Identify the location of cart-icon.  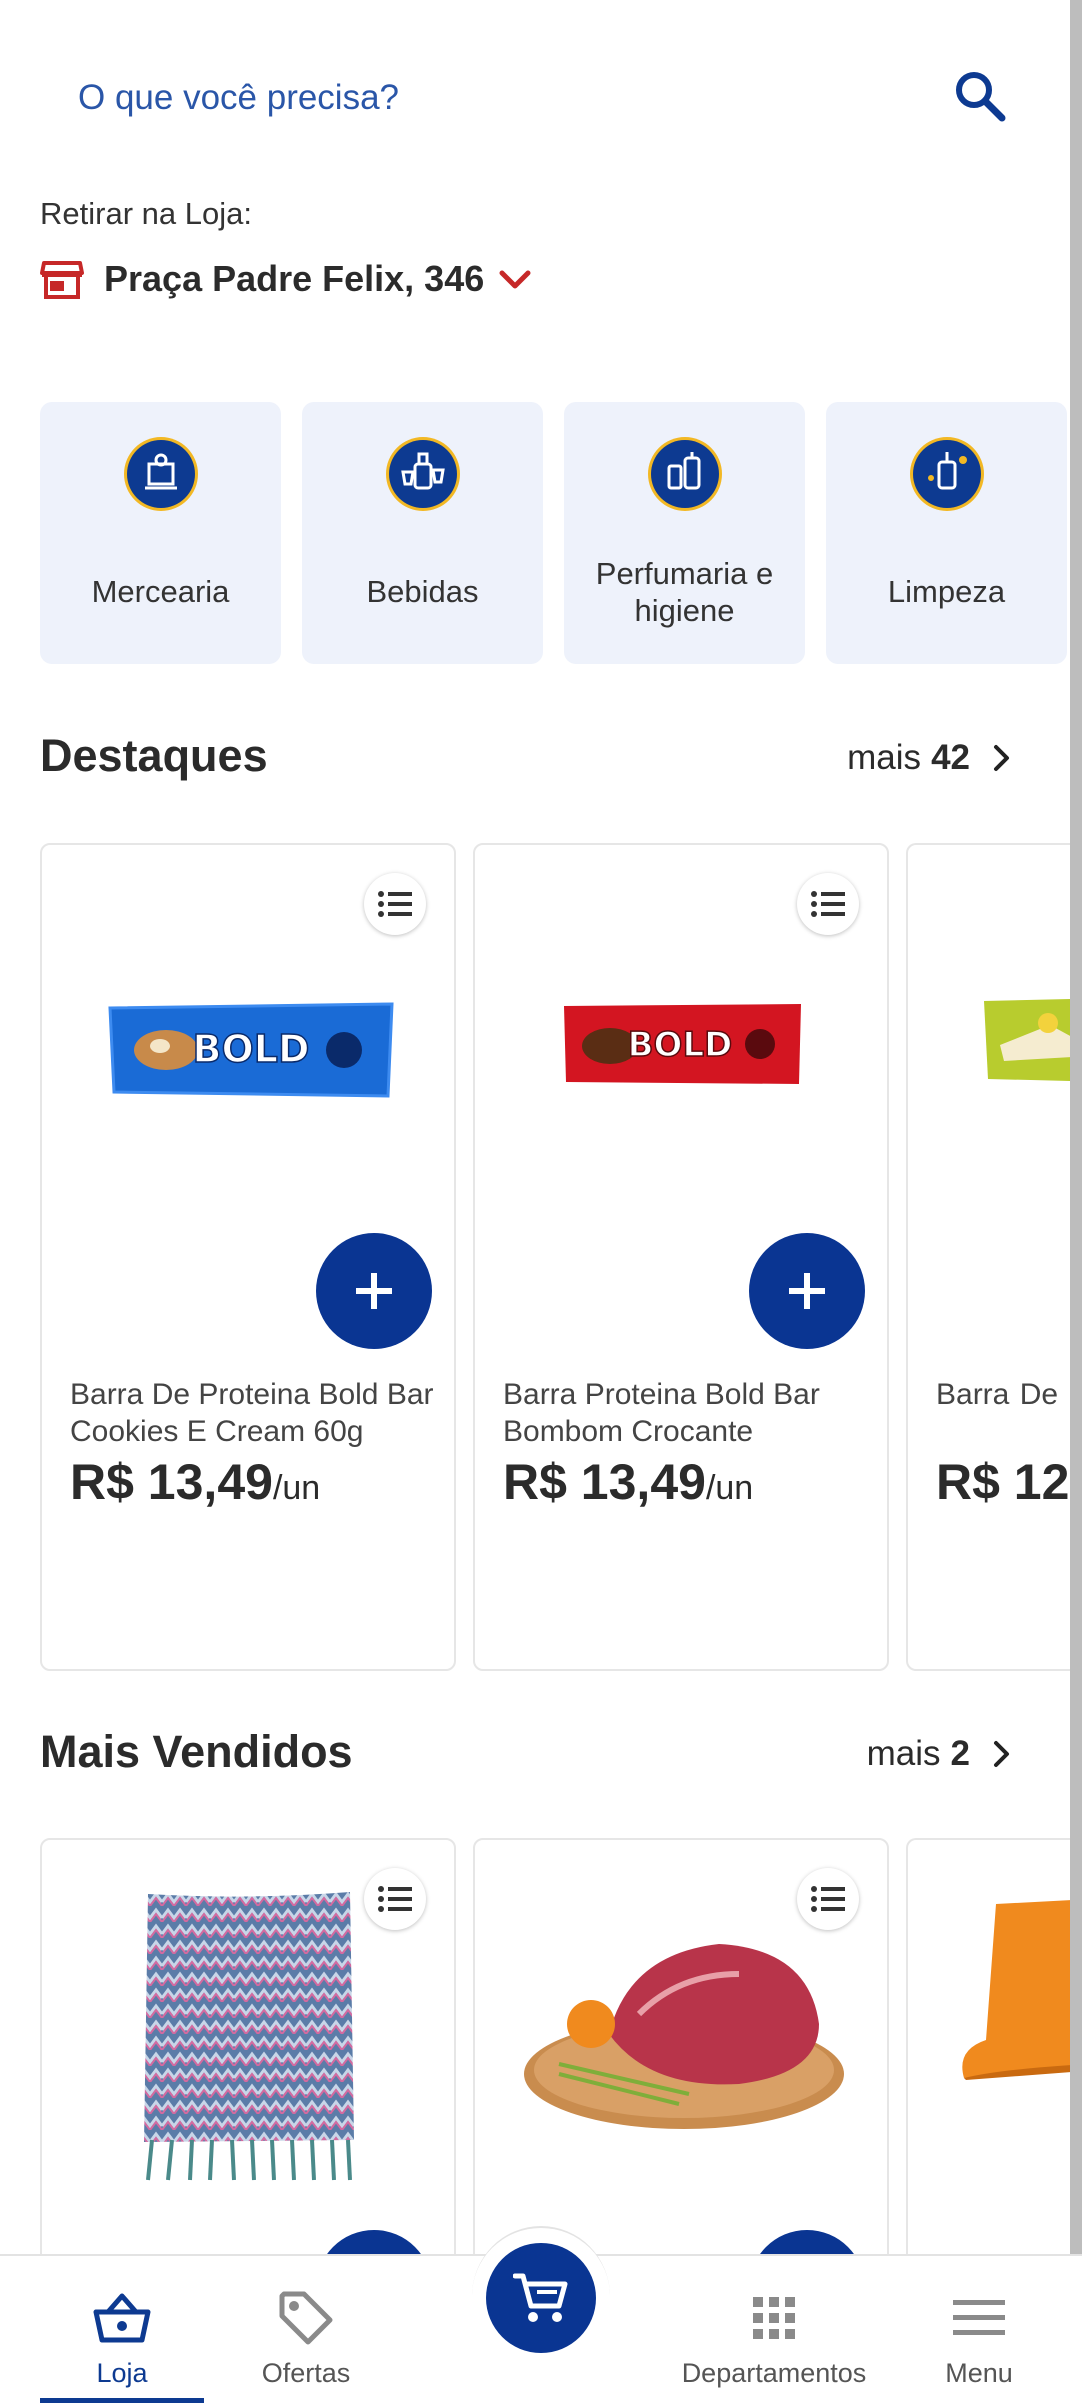
(540, 2297).